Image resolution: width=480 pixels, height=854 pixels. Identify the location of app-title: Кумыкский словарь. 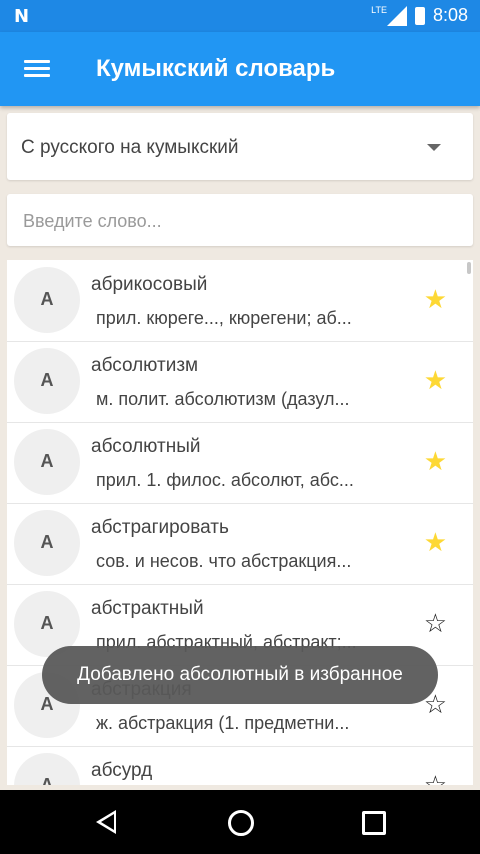
(216, 68).